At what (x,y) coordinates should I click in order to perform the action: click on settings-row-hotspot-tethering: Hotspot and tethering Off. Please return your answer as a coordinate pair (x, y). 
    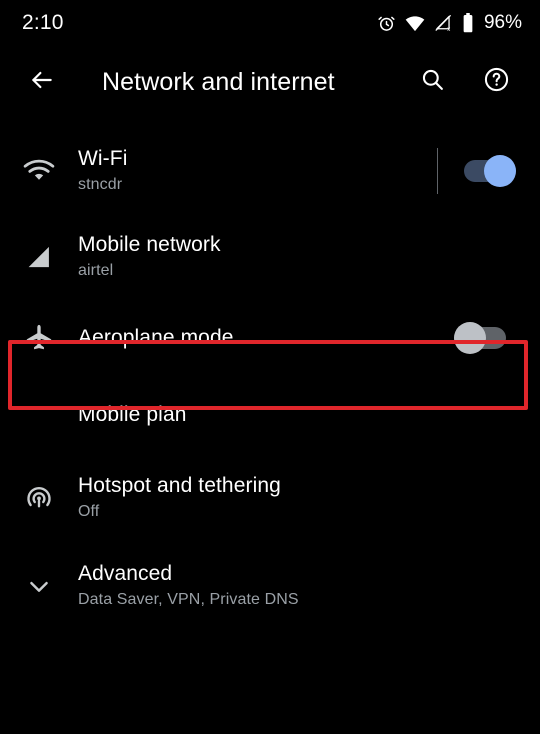
    Looking at the image, I should click on (270, 498).